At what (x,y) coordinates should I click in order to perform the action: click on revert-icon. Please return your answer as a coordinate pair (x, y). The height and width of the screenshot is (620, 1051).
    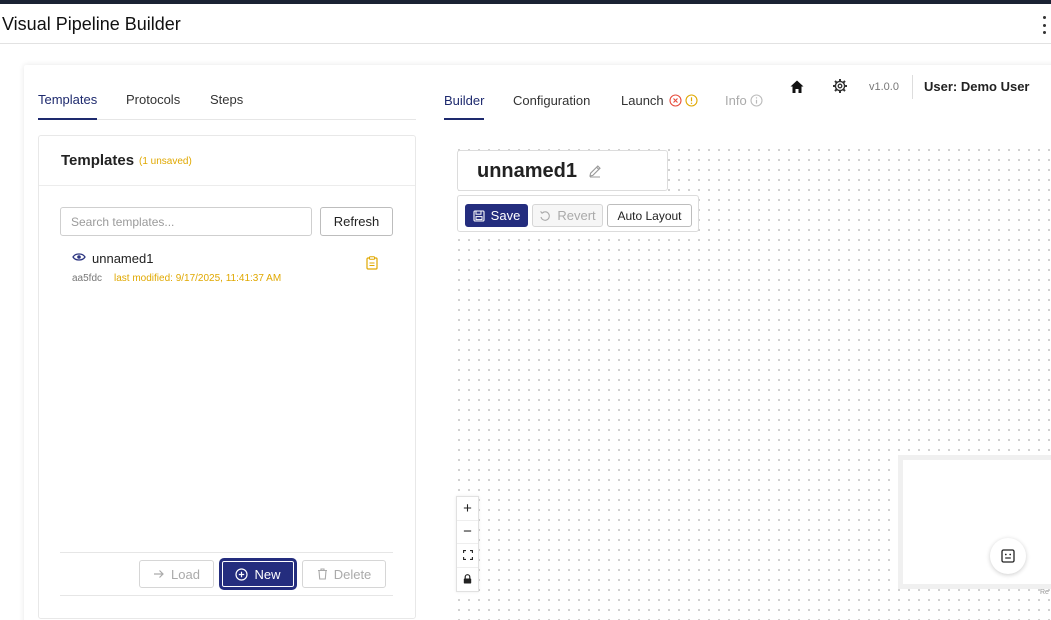
    Looking at the image, I should click on (545, 215).